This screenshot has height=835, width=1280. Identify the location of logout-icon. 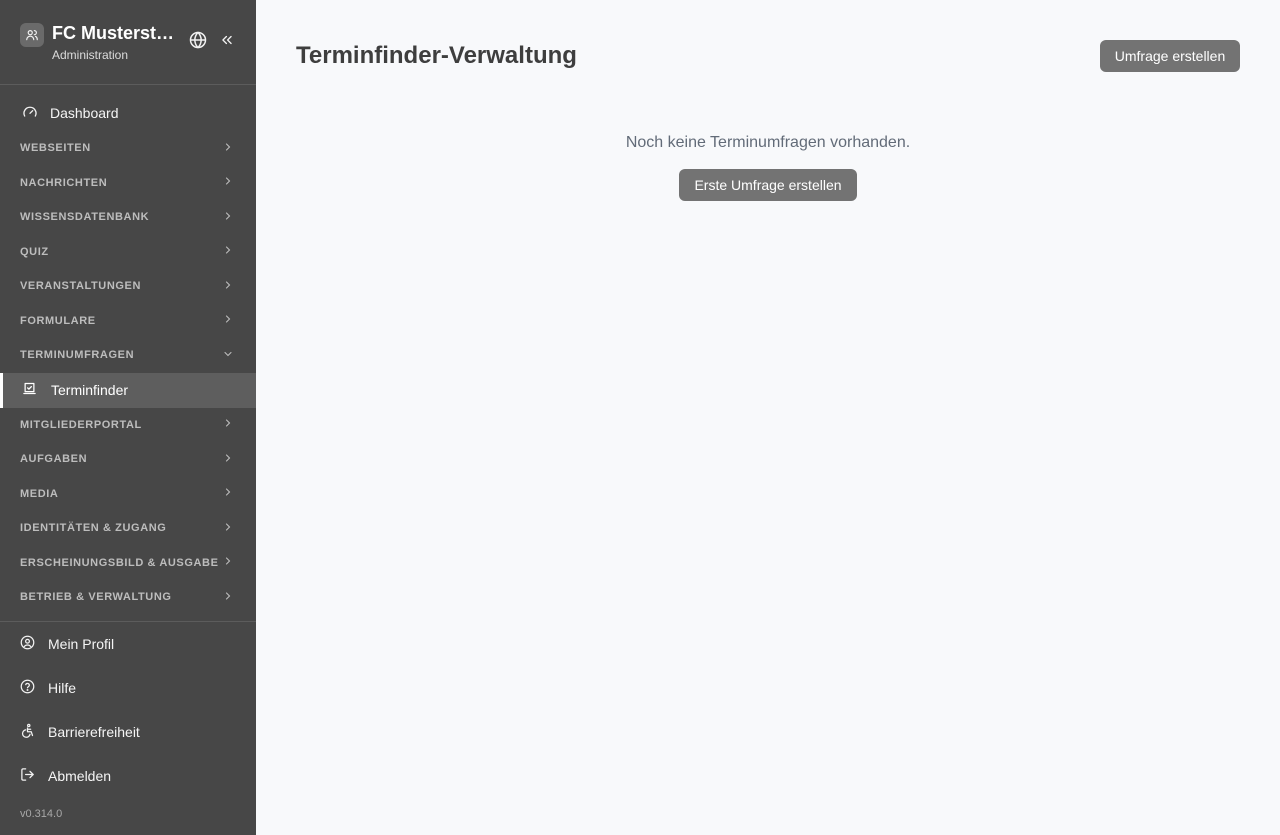
(27, 776).